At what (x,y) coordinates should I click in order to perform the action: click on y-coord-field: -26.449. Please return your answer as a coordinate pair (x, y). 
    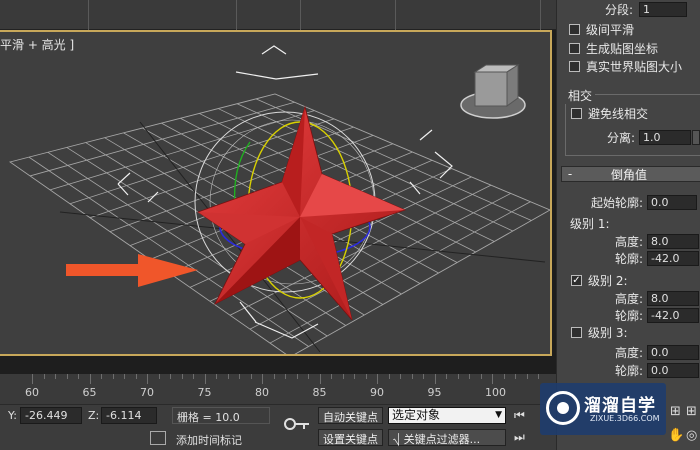
    Looking at the image, I should click on (51, 415).